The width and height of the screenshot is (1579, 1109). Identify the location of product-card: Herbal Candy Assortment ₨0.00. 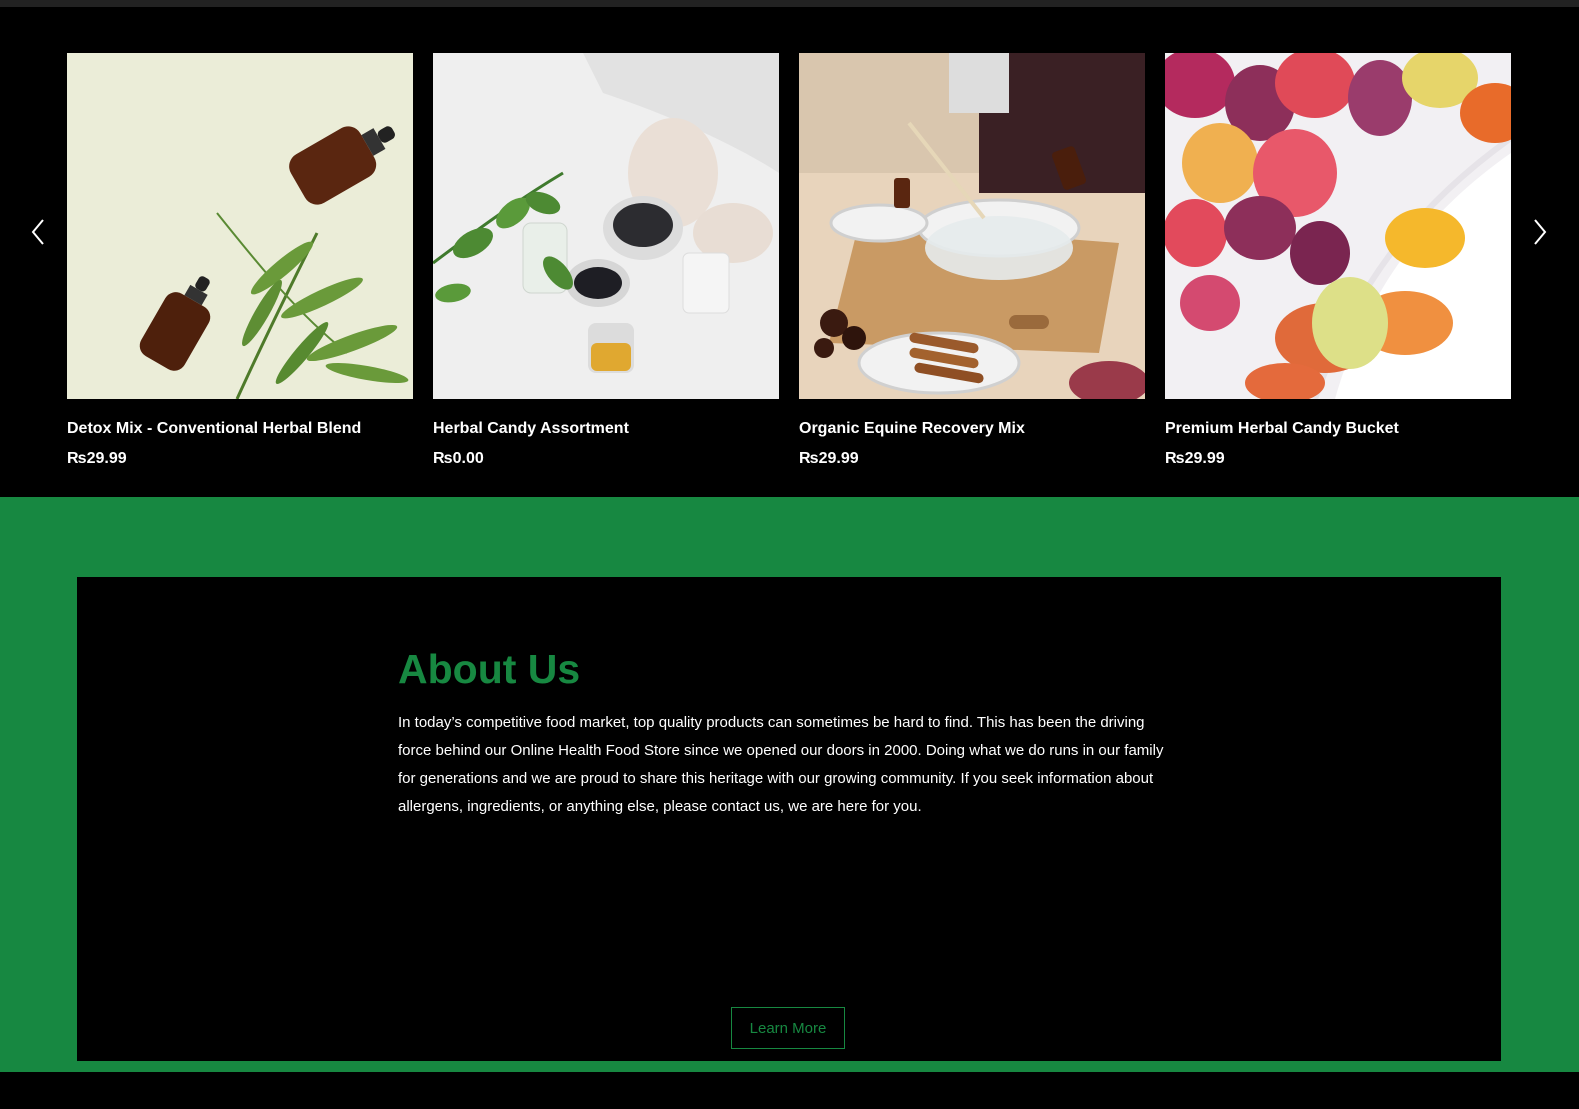
(606, 260).